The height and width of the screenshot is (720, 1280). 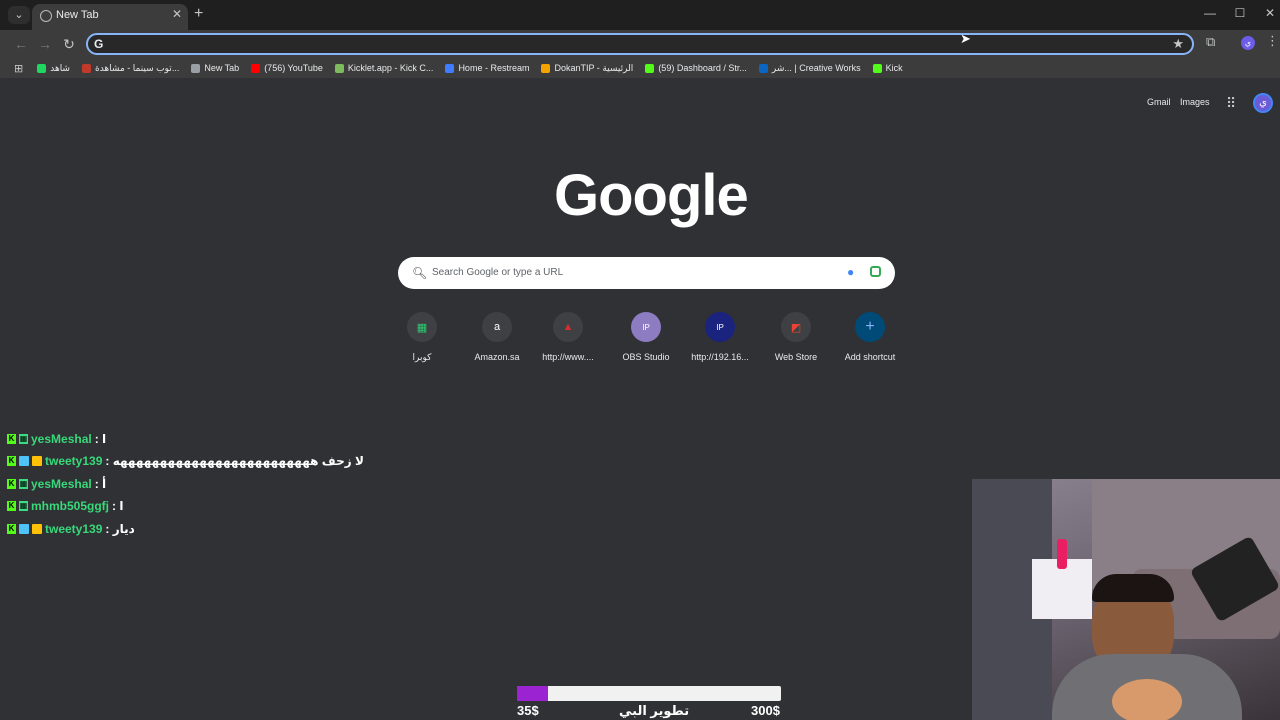 I want to click on bookmark-item: New Tab, so click(x=215, y=68).